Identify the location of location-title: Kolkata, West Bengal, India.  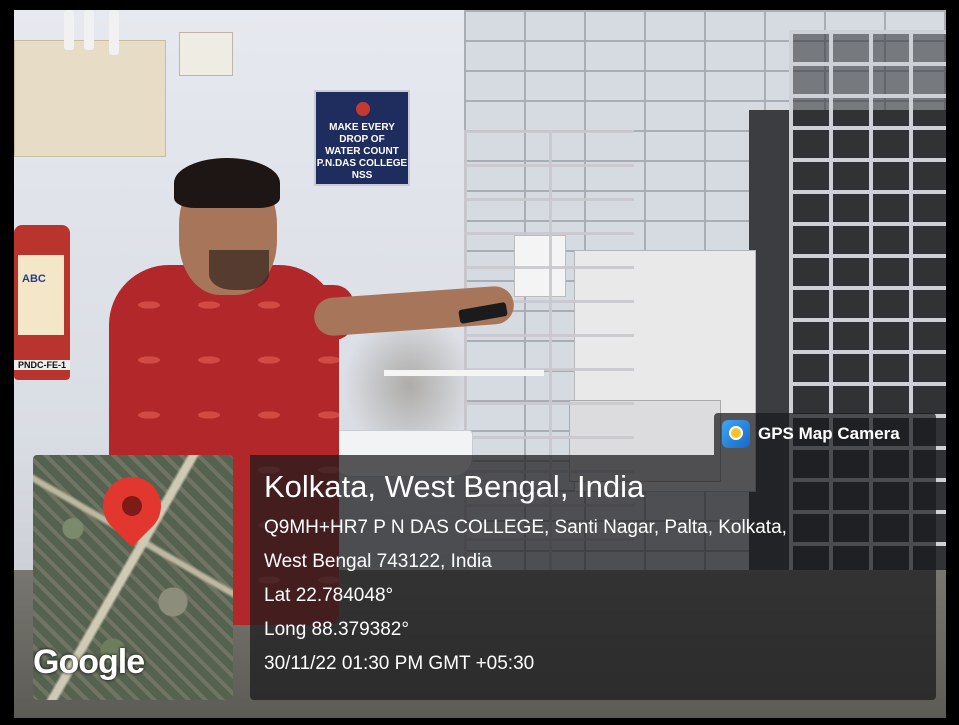
(454, 486).